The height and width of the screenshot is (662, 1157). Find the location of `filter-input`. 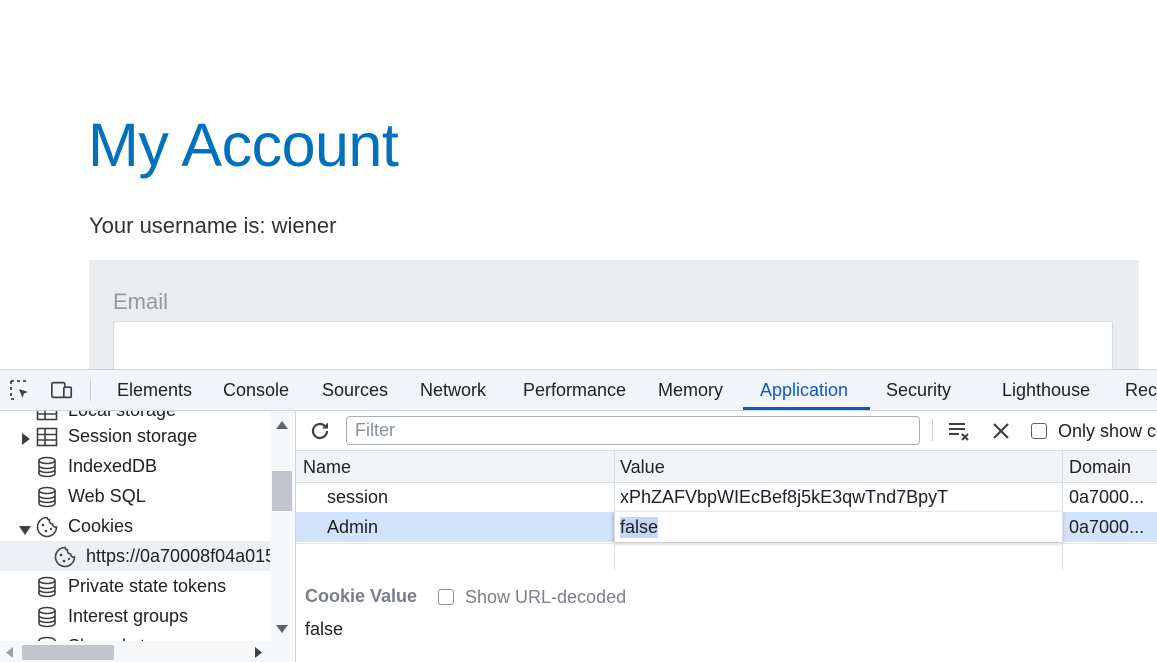

filter-input is located at coordinates (633, 430).